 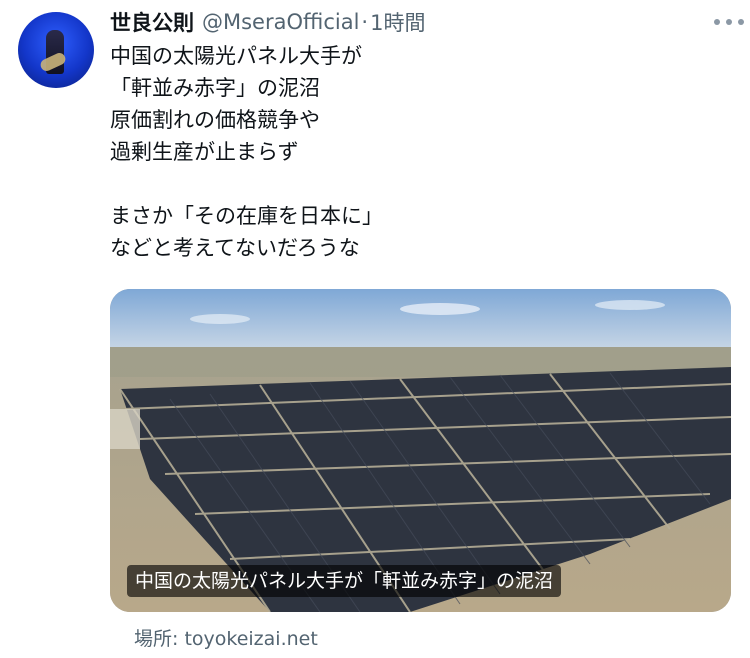 I want to click on more-options-icon, so click(x=729, y=22).